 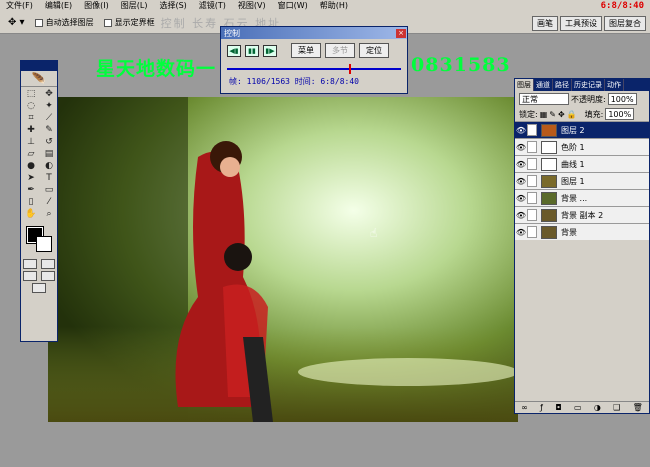 I want to click on menu-help: 帮助(H), so click(x=334, y=6).